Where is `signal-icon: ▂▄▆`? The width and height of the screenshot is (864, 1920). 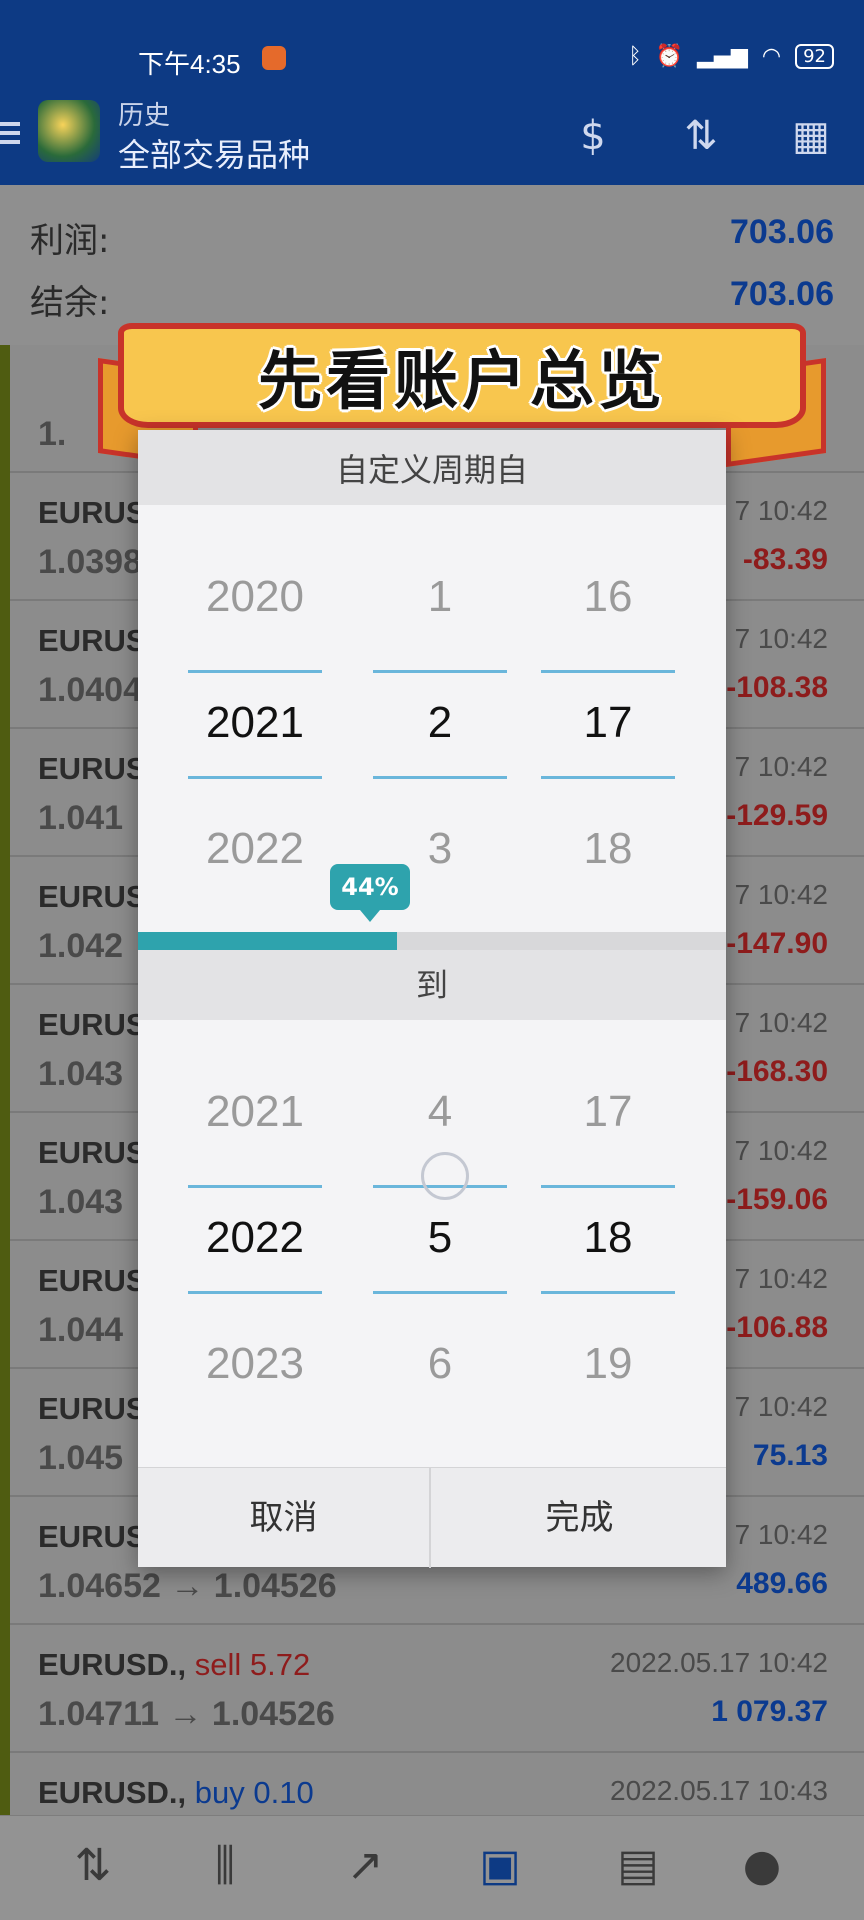
signal-icon: ▂▄▆ is located at coordinates (722, 56).